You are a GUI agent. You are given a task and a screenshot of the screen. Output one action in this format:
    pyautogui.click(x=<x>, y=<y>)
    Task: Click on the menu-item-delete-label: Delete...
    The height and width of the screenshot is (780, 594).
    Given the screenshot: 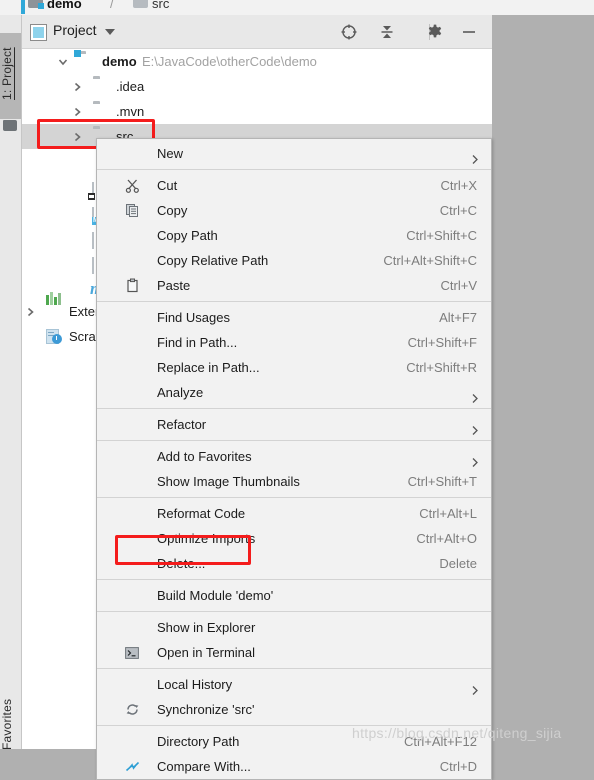 What is the action you would take?
    pyautogui.click(x=181, y=563)
    